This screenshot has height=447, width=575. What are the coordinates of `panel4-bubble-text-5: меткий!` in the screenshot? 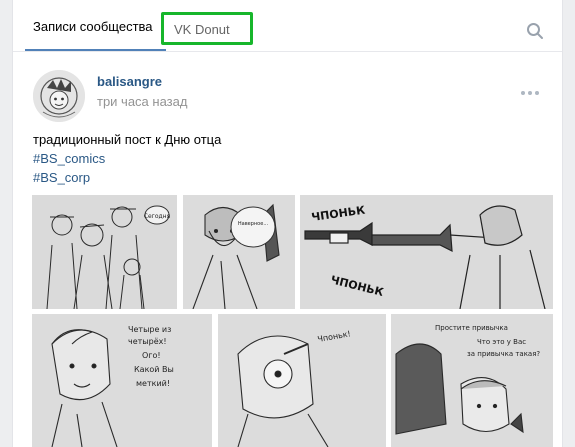 It's located at (153, 383).